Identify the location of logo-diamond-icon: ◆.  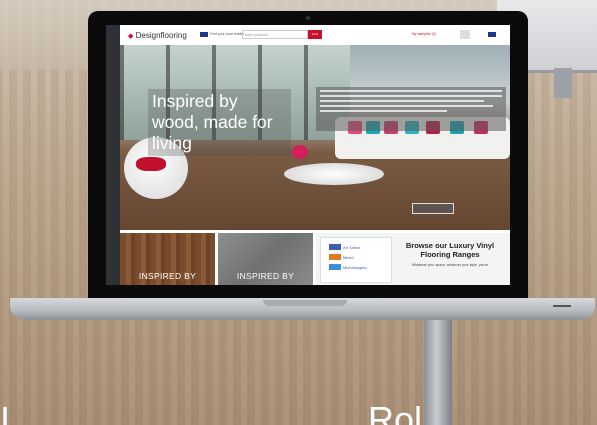
(131, 36).